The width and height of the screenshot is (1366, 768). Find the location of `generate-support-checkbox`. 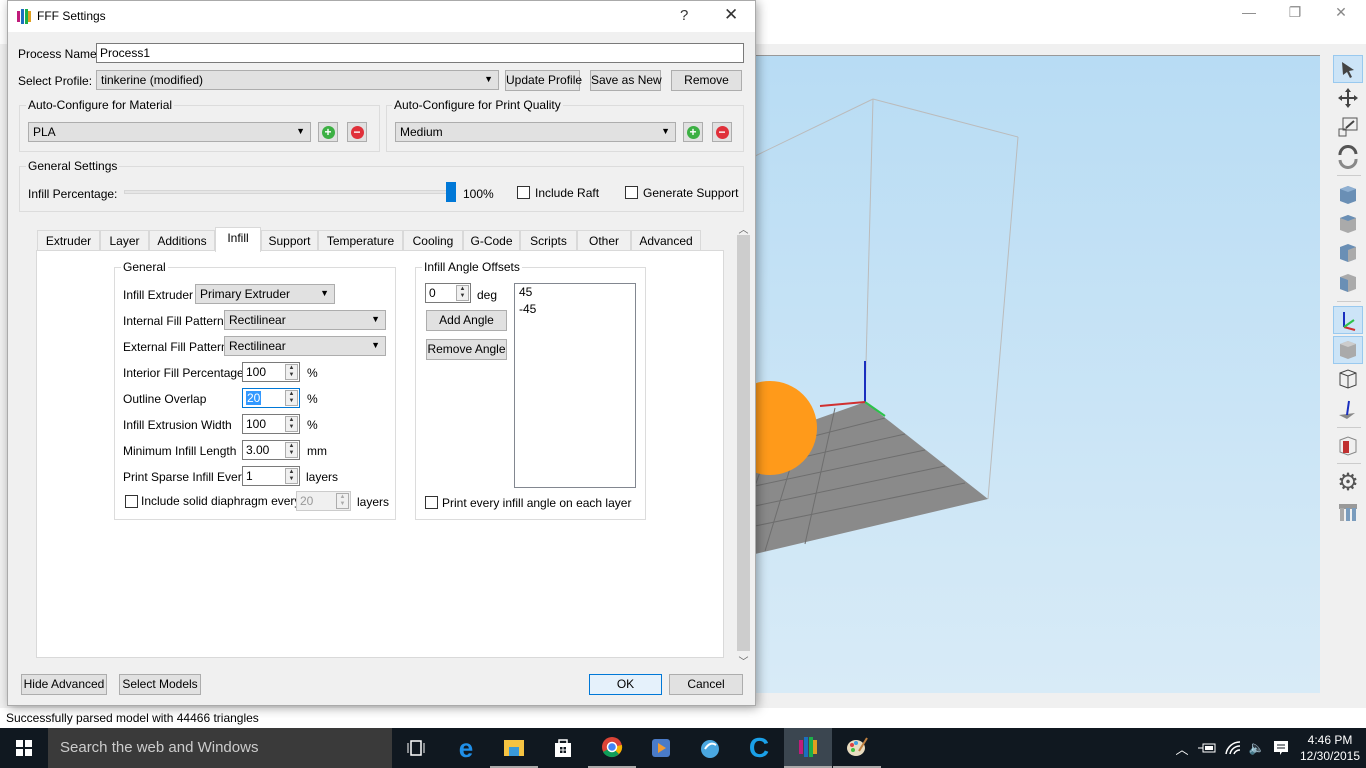

generate-support-checkbox is located at coordinates (631, 192).